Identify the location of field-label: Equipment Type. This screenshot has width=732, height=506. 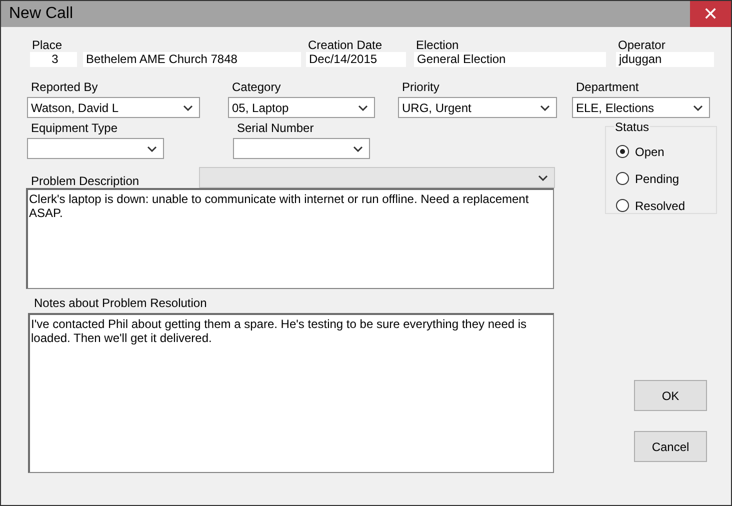
(75, 128).